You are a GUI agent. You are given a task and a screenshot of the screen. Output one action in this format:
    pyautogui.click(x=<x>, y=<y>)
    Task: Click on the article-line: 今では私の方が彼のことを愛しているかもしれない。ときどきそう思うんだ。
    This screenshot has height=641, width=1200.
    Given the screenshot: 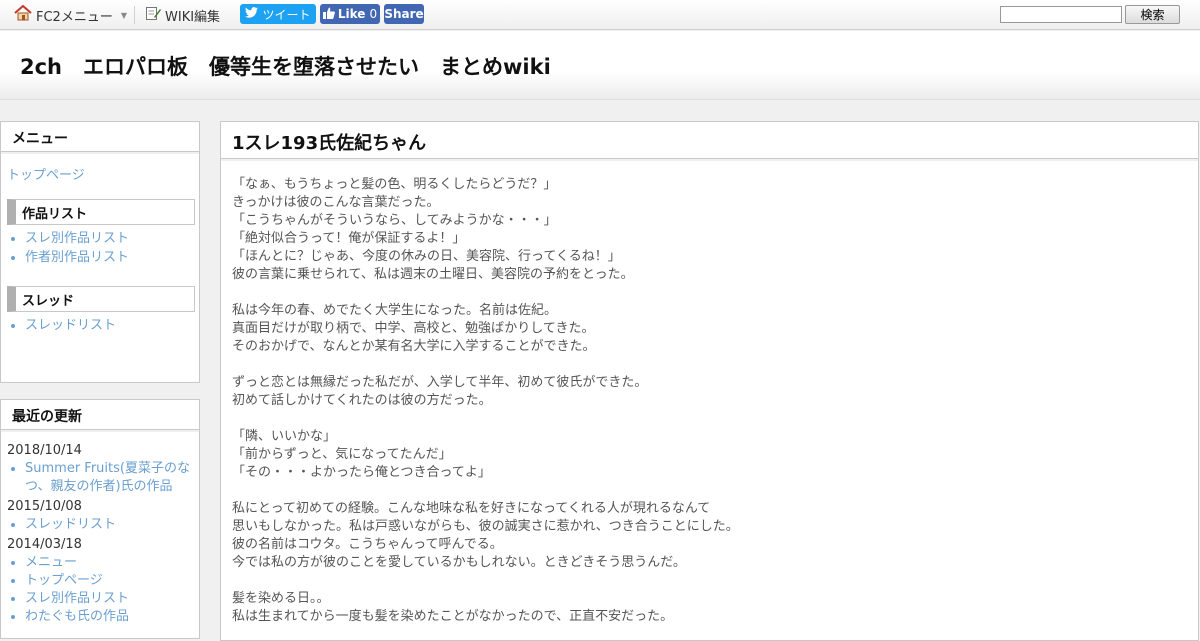 What is the action you would take?
    pyautogui.click(x=459, y=562)
    